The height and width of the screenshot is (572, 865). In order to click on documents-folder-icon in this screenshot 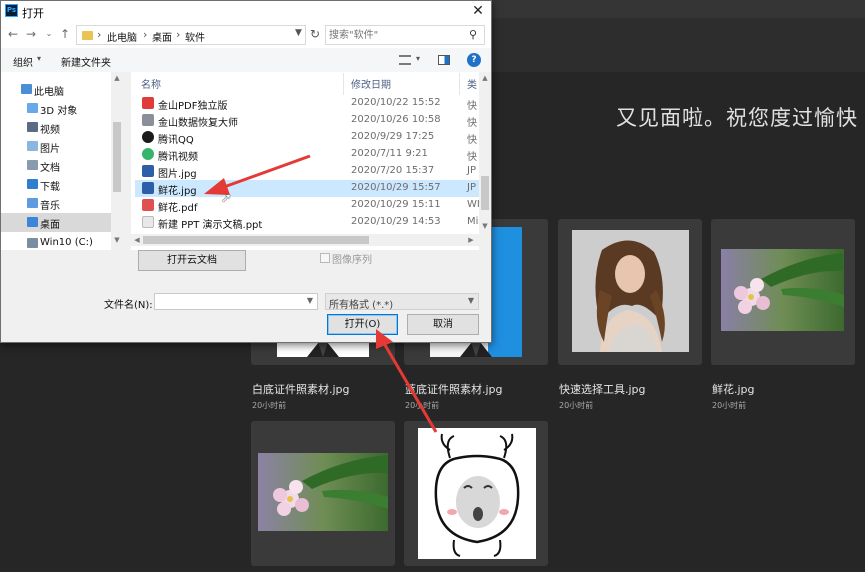, I will do `click(32, 165)`.